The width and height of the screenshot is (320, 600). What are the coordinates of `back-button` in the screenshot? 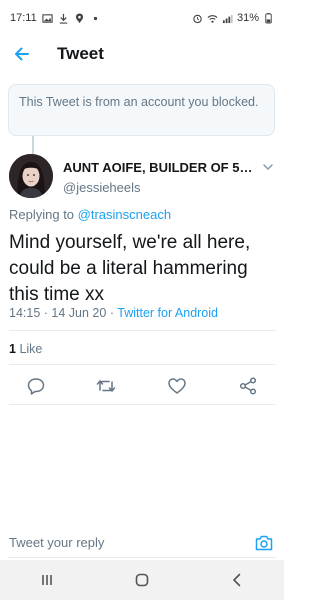 It's located at (22, 54).